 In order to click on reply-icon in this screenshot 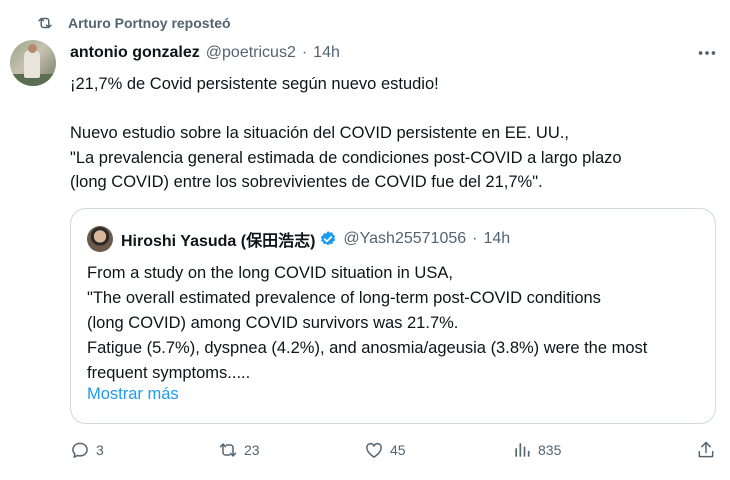, I will do `click(80, 450)`.